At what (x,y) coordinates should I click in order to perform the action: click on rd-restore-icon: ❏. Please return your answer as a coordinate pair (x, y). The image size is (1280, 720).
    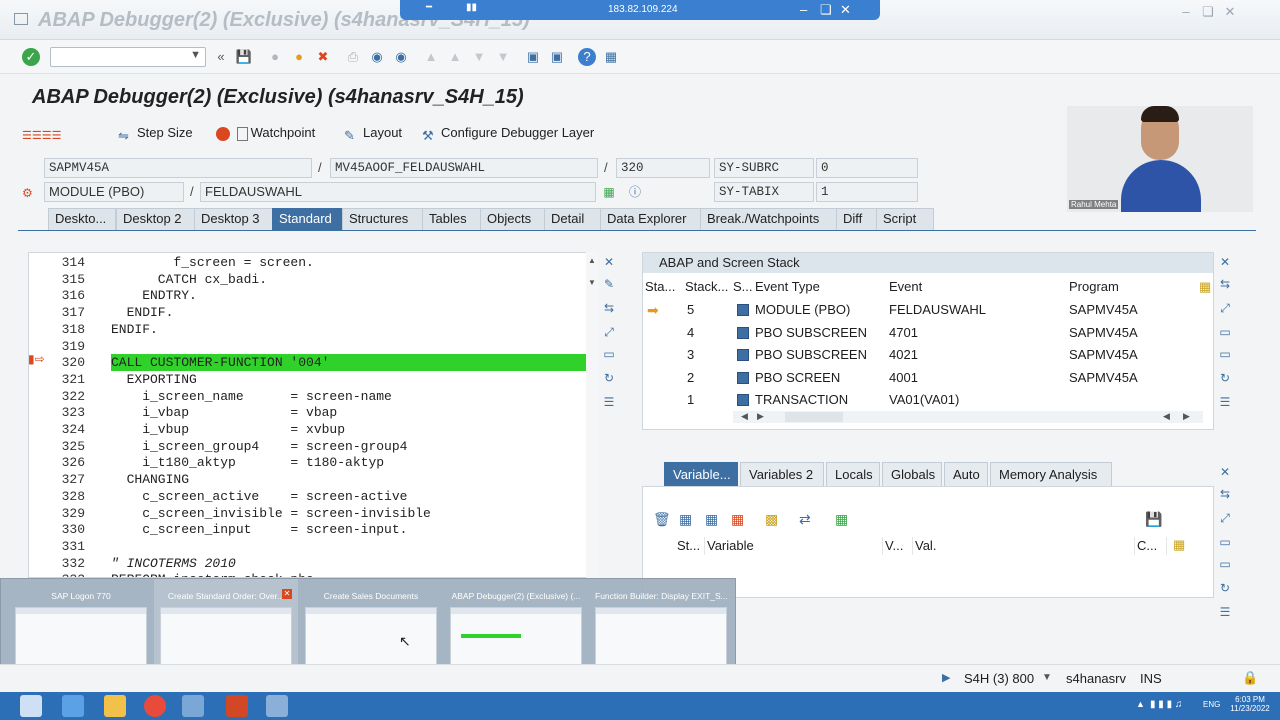
    Looking at the image, I should click on (826, 10).